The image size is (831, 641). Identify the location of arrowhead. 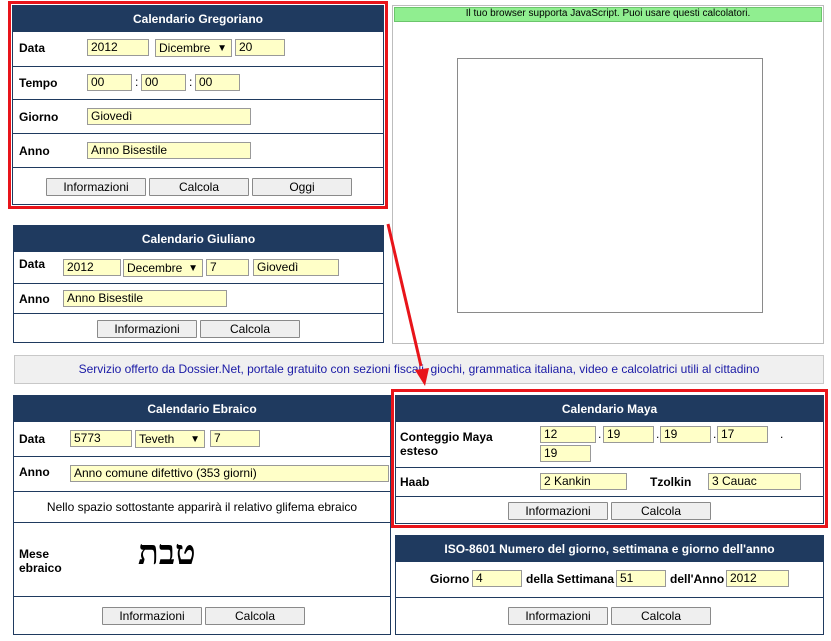
(422, 377).